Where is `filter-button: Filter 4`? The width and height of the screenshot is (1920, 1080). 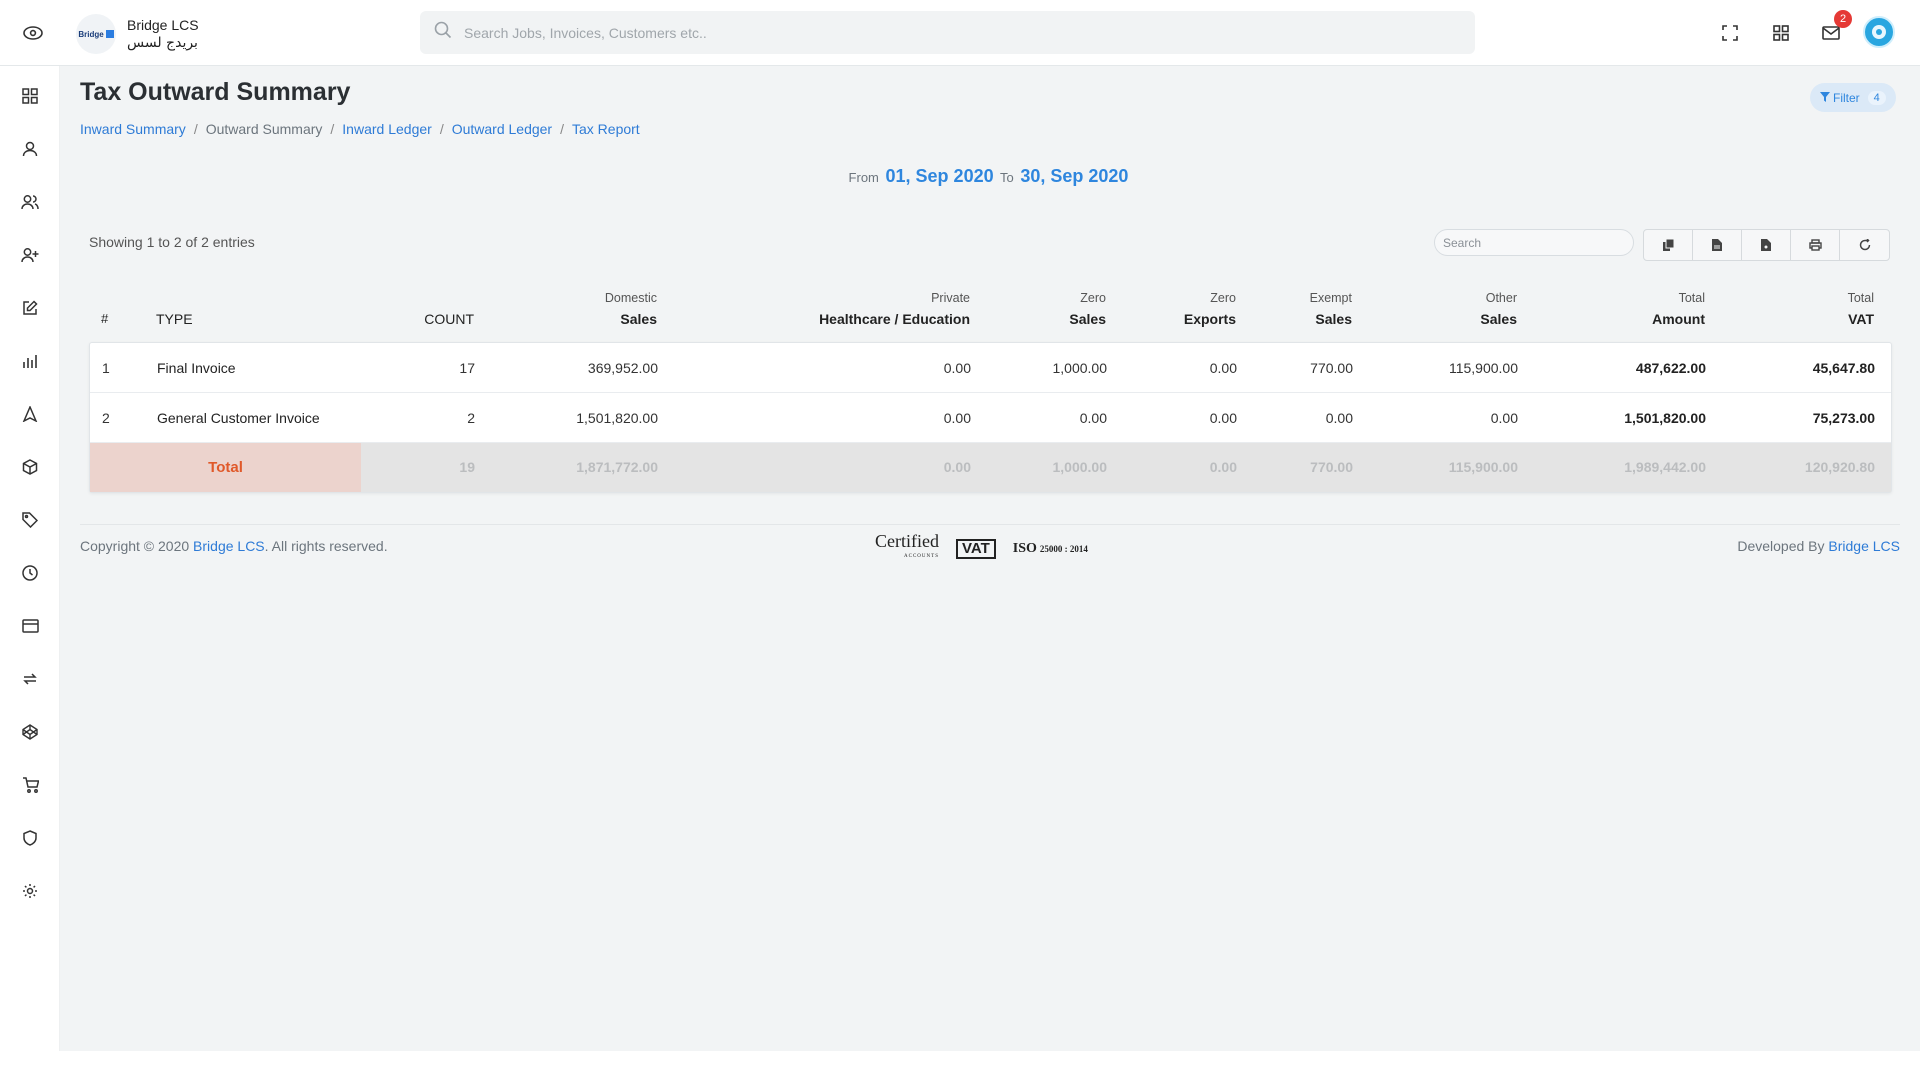
filter-button: Filter 4 is located at coordinates (1853, 97).